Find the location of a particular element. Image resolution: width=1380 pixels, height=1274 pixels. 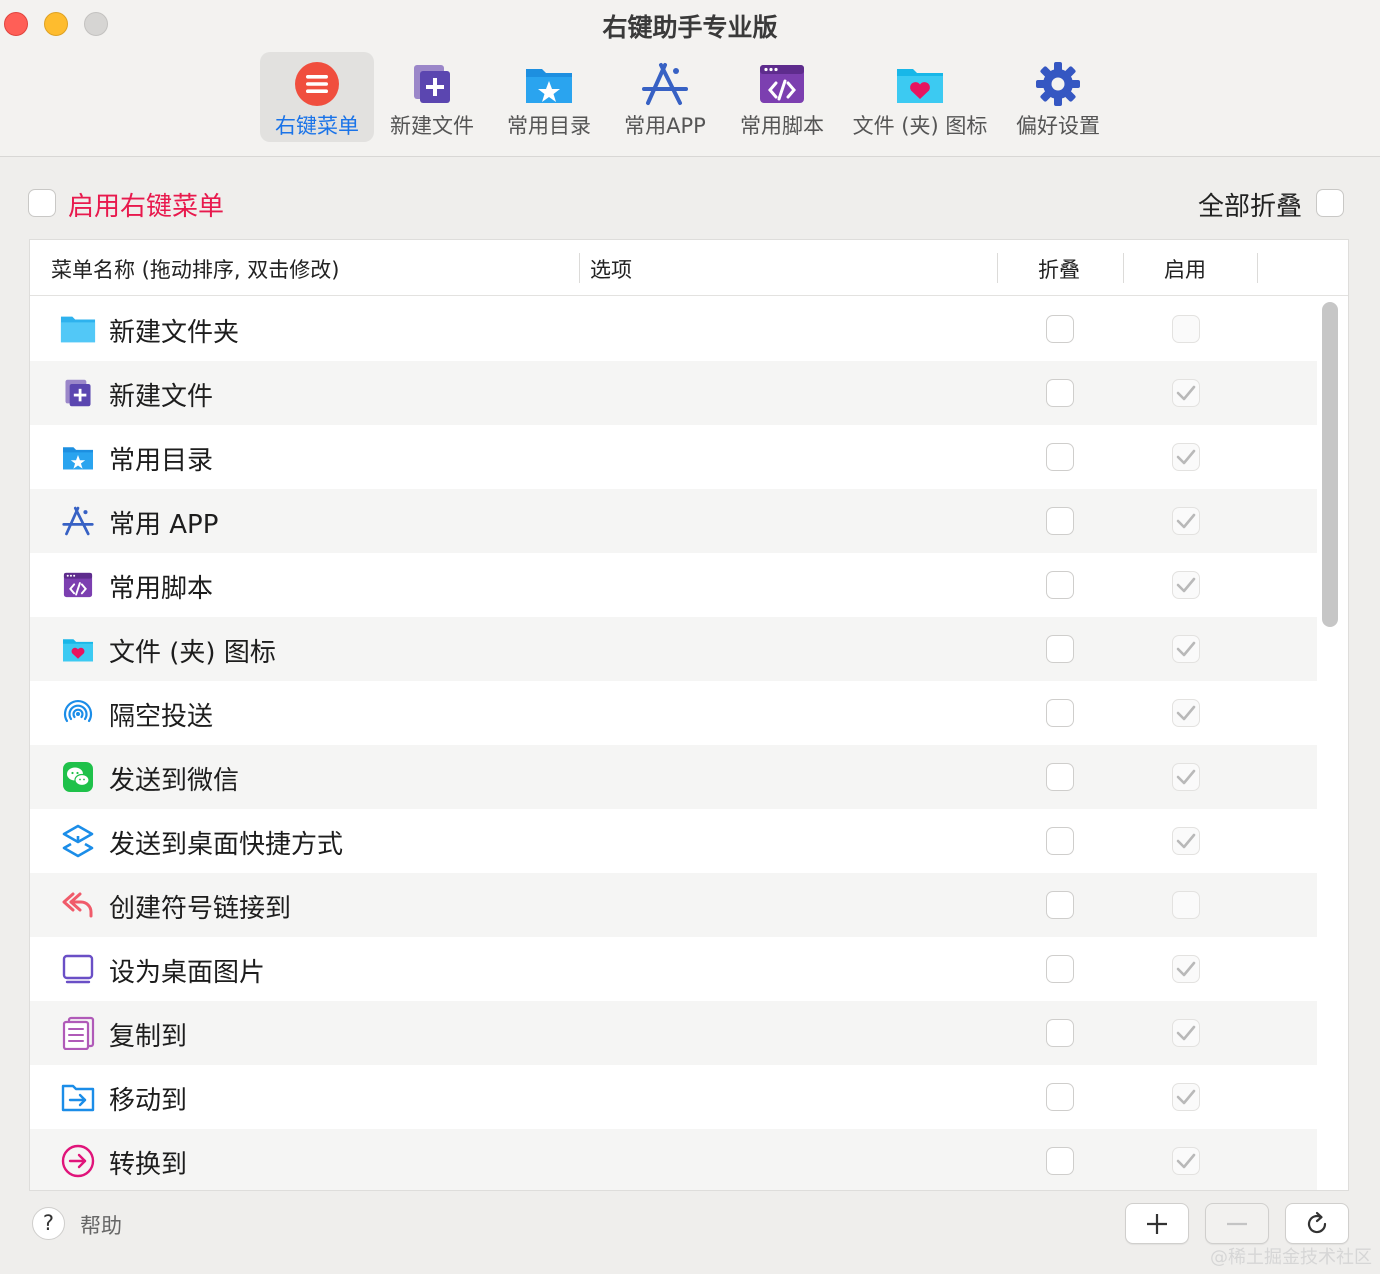

tab-file-folder-icons: 文件 (夹) 图标 is located at coordinates (920, 97).